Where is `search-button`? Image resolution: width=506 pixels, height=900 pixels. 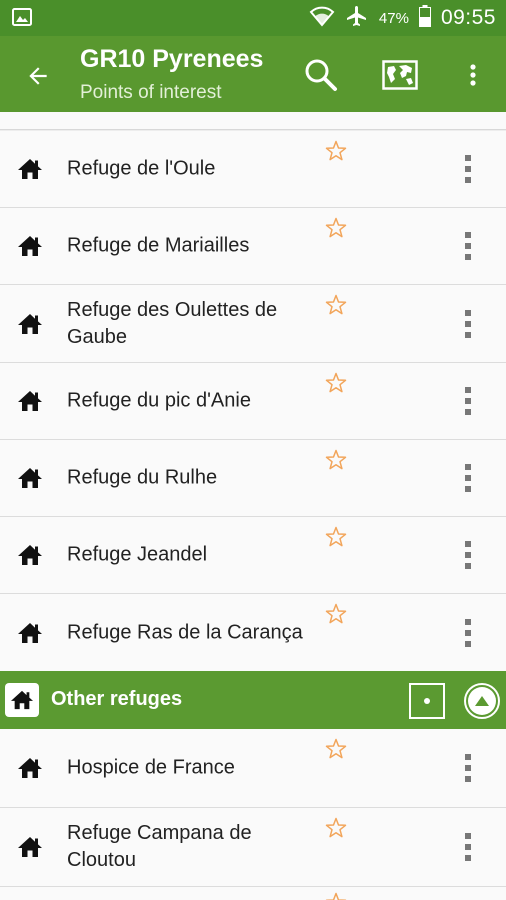
search-button is located at coordinates (321, 75).